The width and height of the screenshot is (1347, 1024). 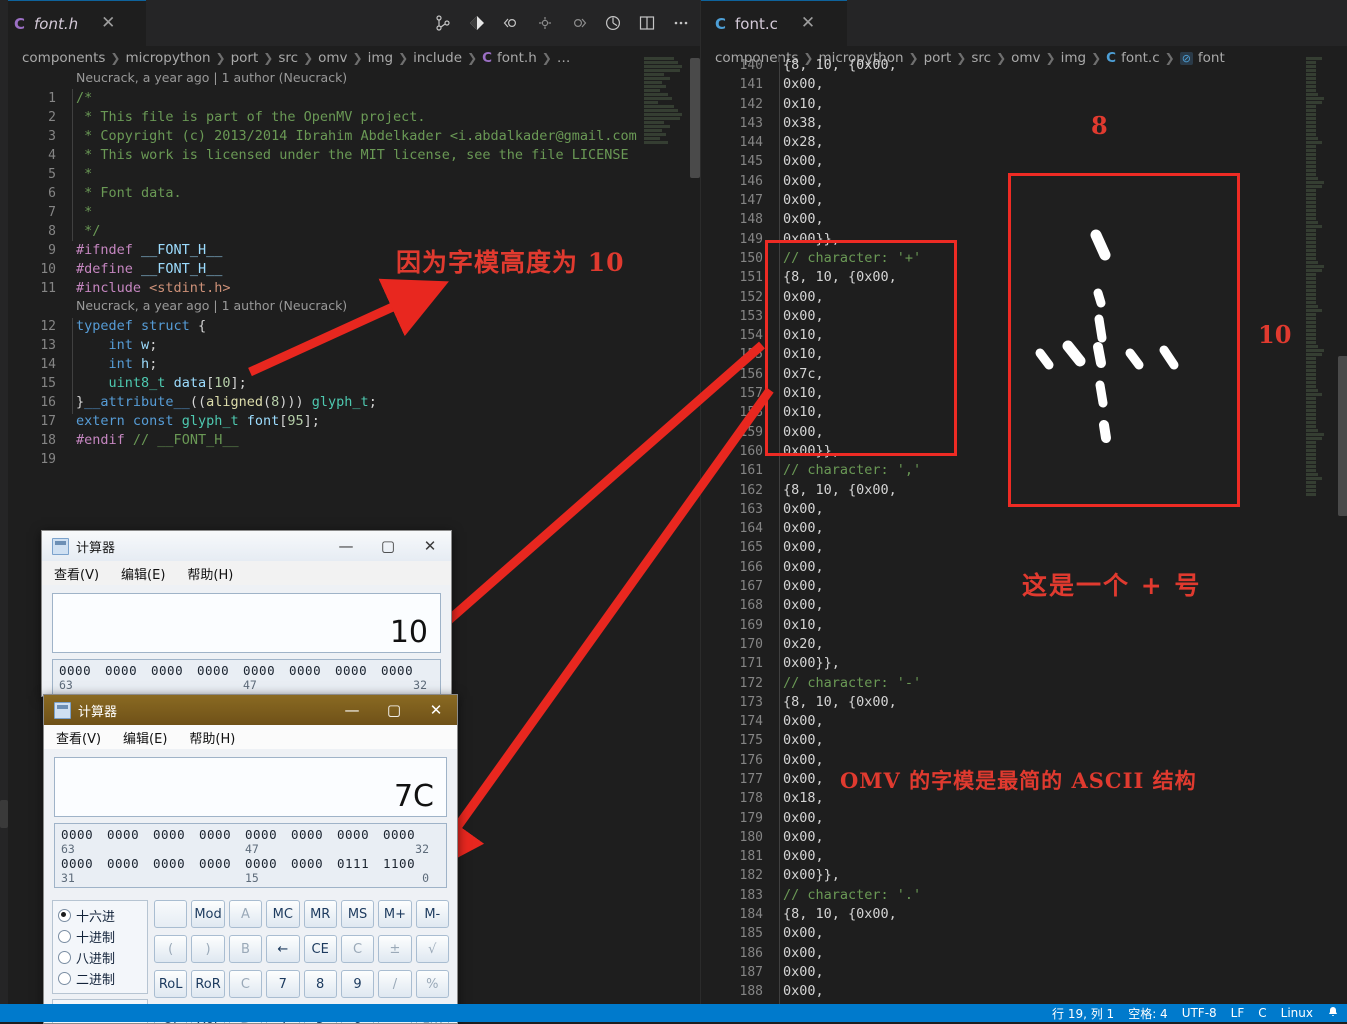 I want to click on code-line: 145 0x00,, so click(x=1024, y=161).